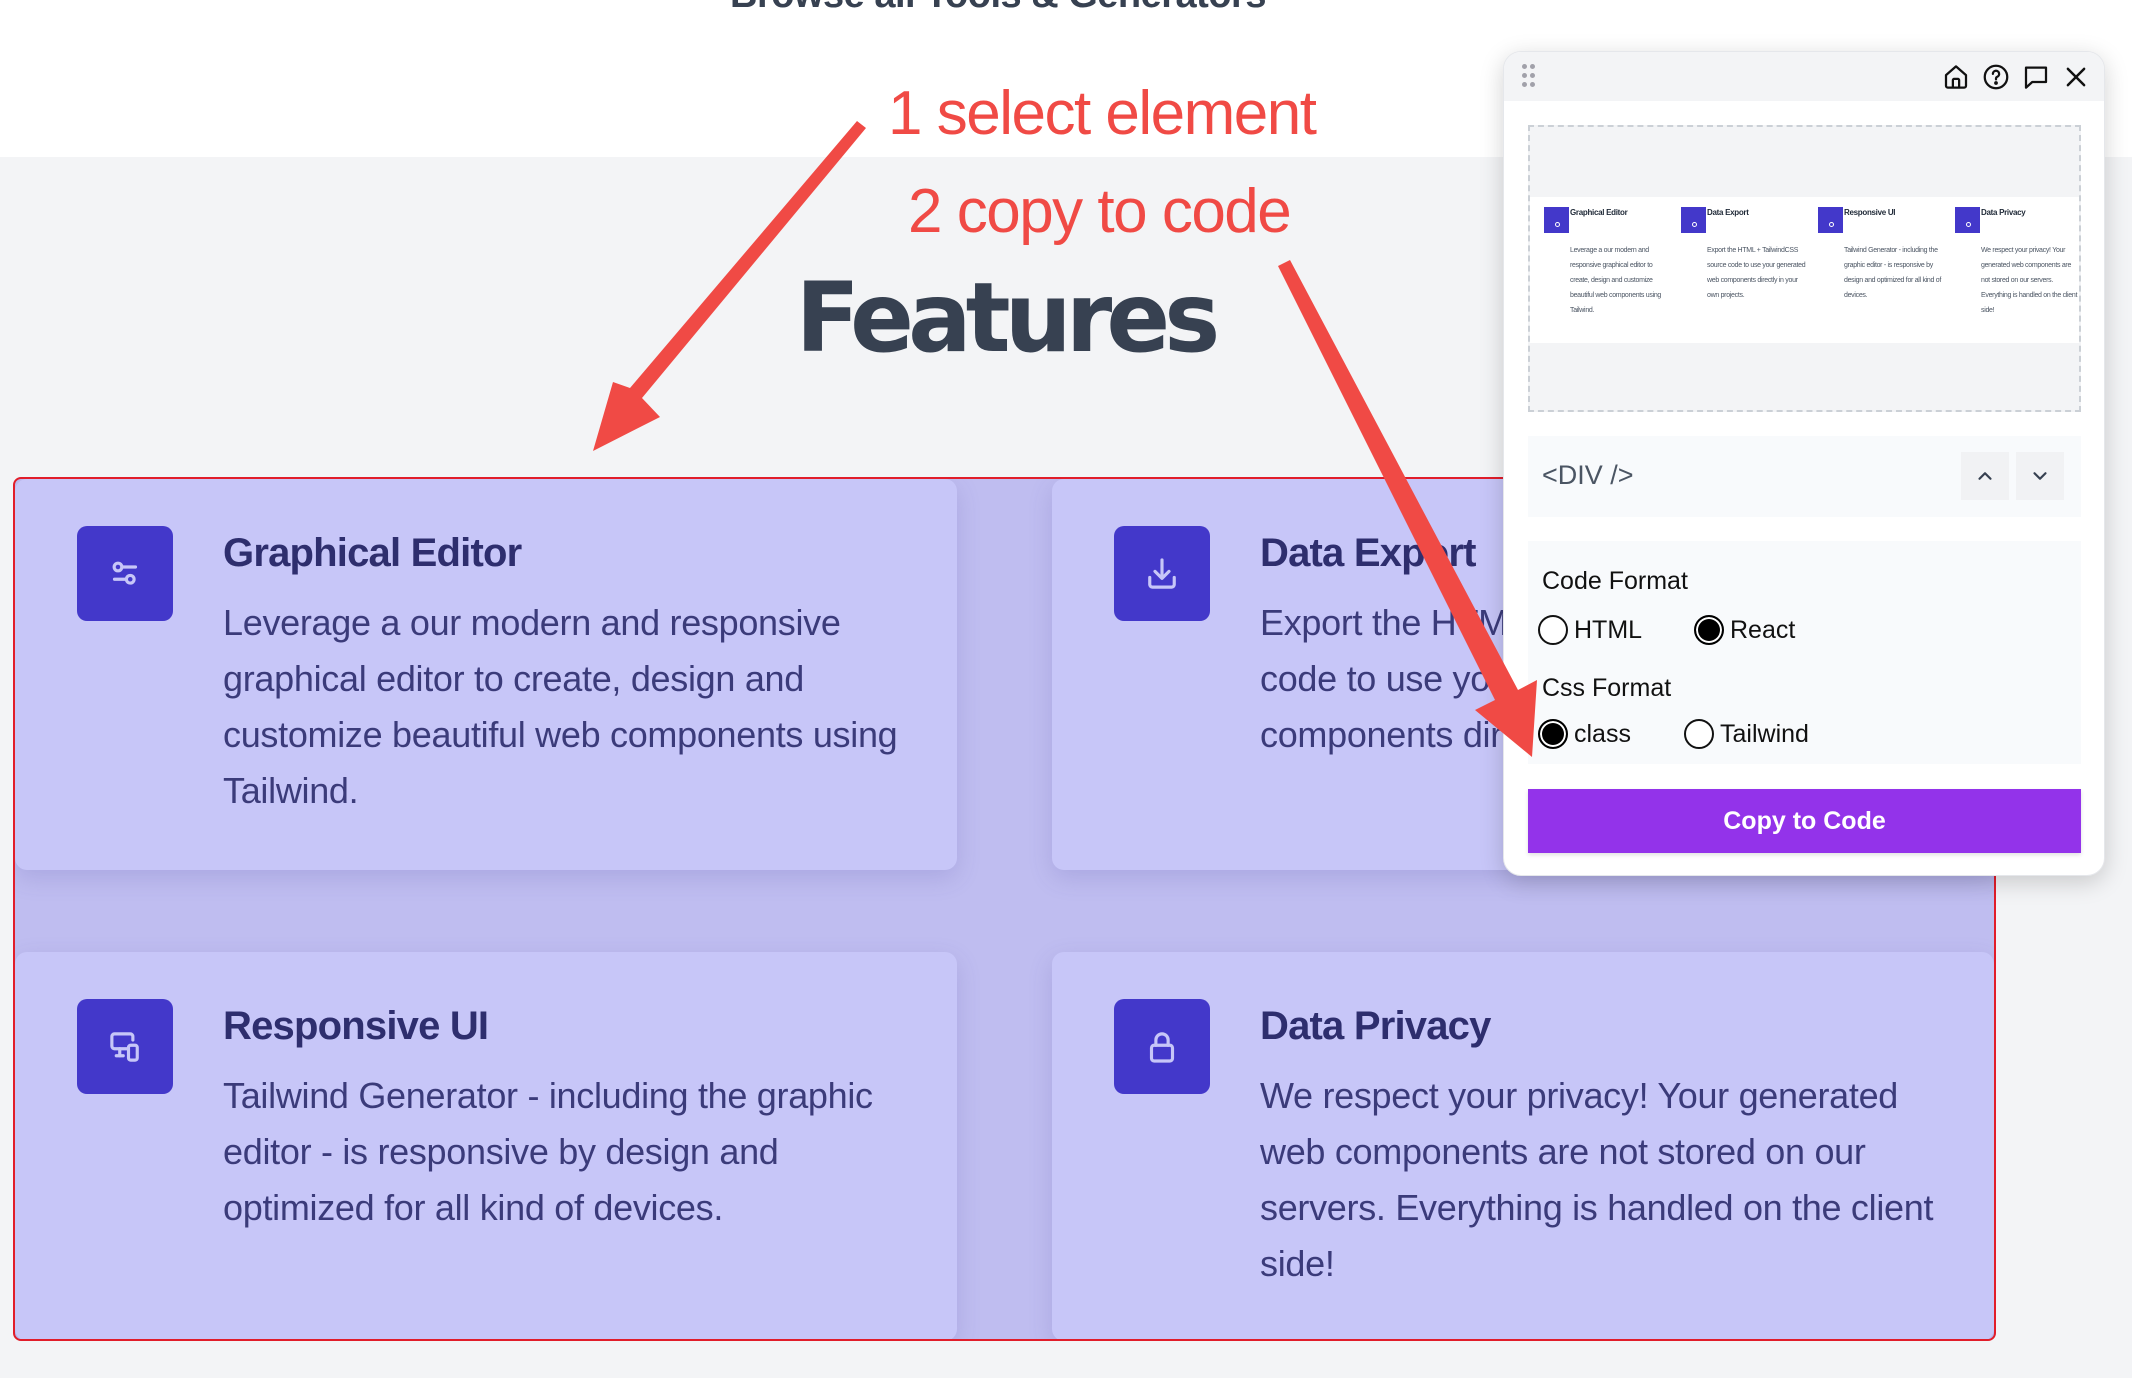  I want to click on annotation-step-2: 2 copy to code, so click(1100, 211).